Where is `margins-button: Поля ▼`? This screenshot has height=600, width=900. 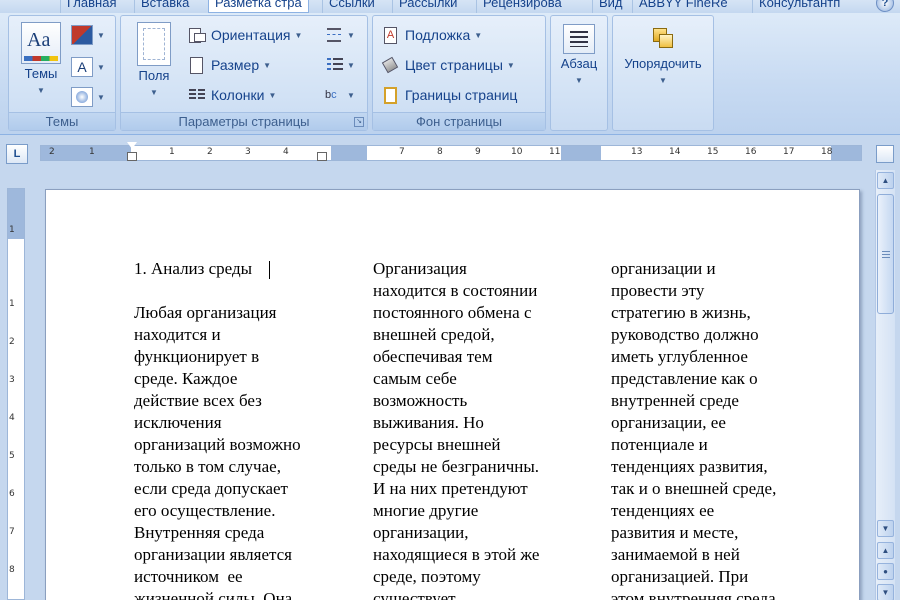
margins-button: Поля ▼ is located at coordinates (154, 60).